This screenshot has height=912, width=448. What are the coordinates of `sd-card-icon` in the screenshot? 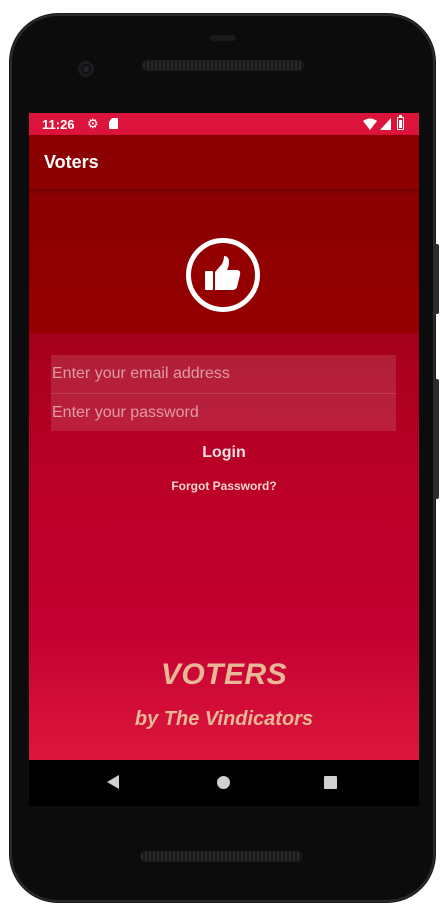 It's located at (113, 123).